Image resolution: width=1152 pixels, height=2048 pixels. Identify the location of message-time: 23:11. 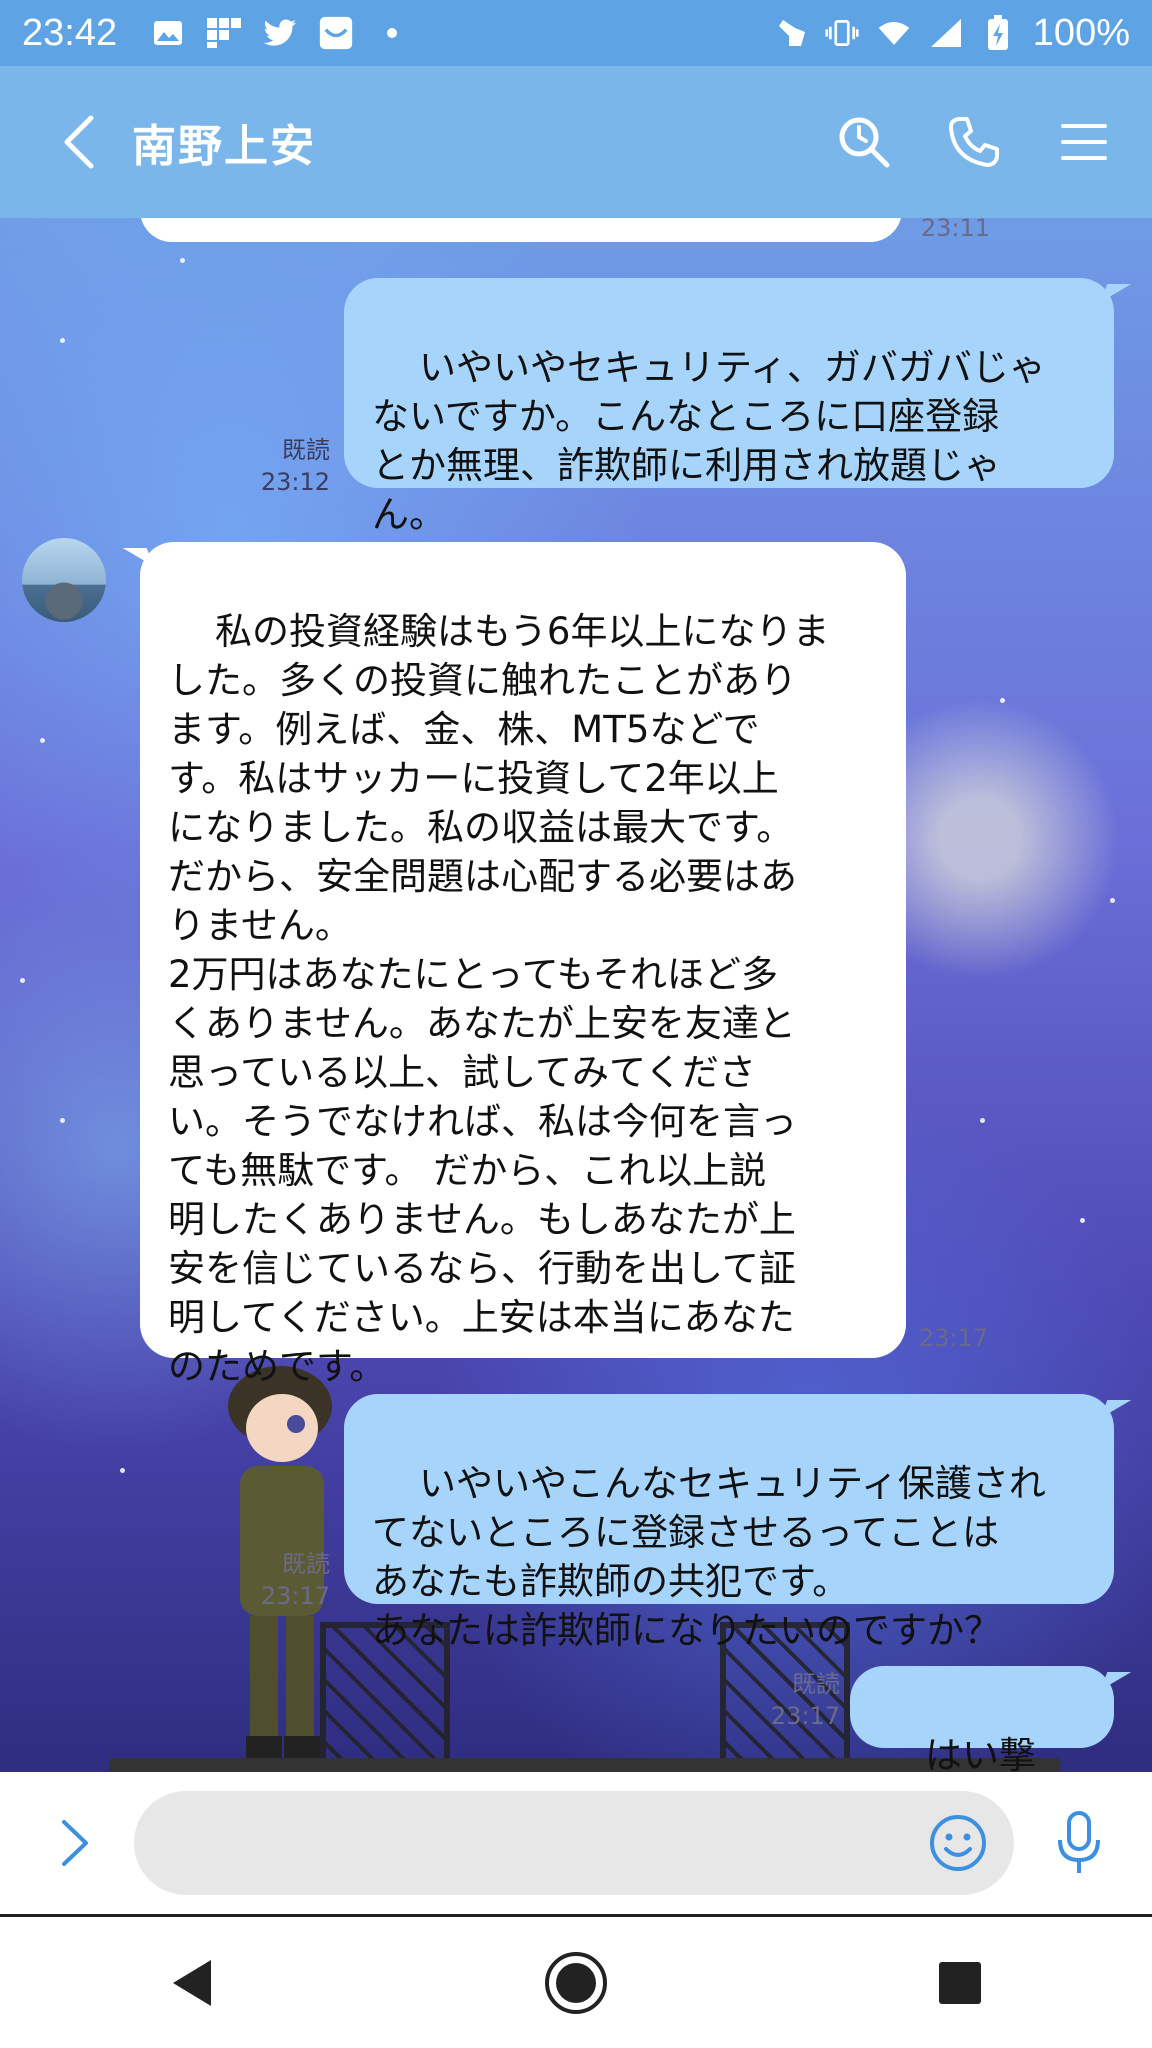
(955, 230).